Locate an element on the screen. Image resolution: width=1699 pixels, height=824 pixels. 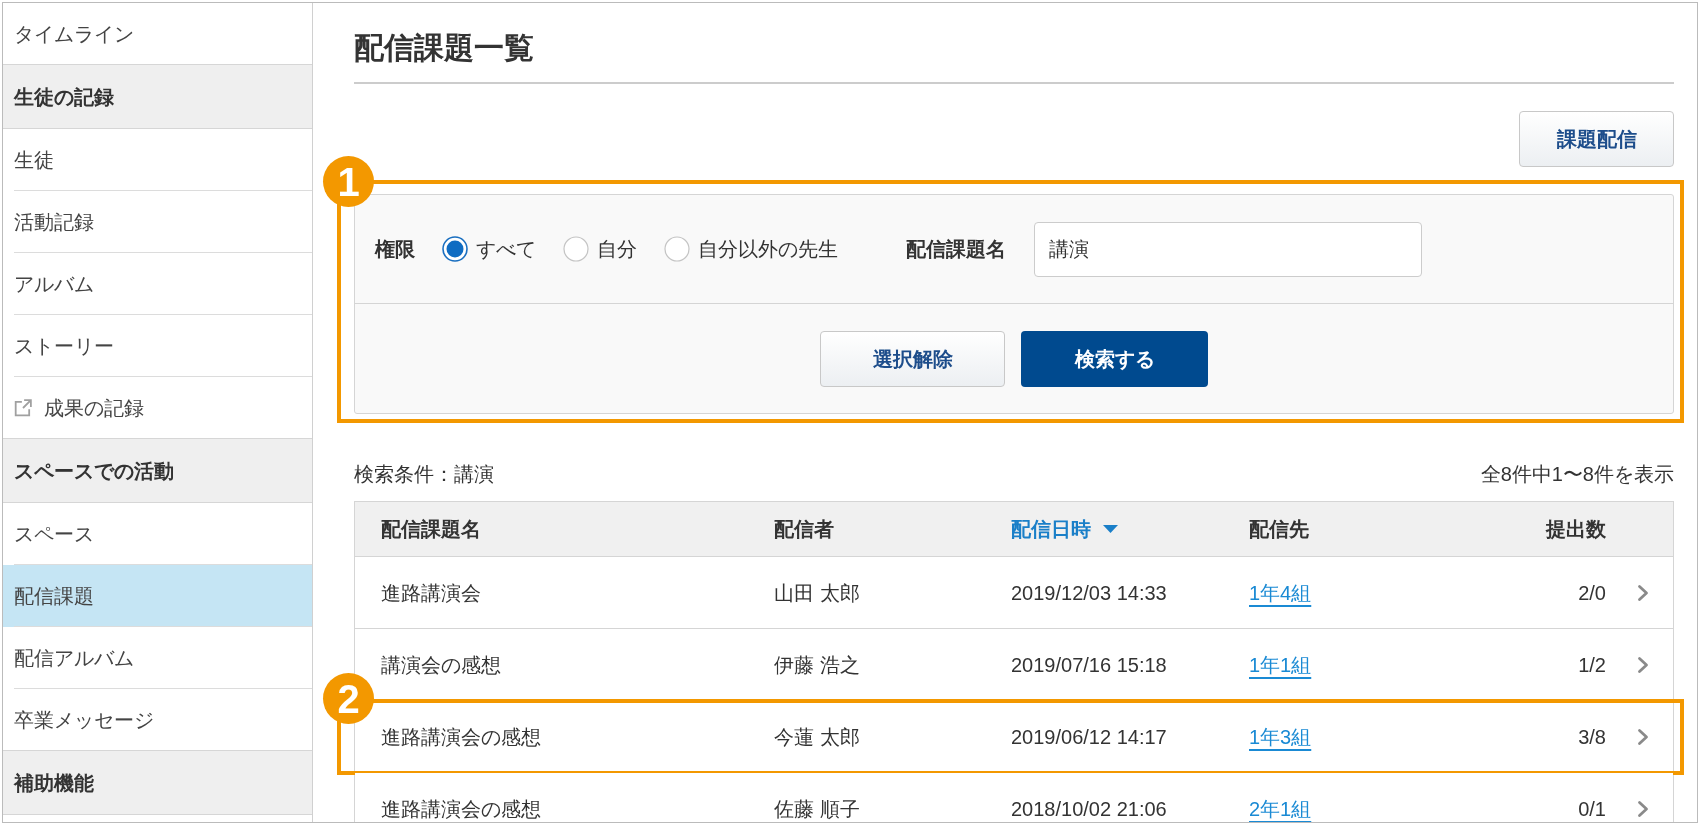
table-cell-text: 2019/12/03 14:33 is located at coordinates (1089, 593).